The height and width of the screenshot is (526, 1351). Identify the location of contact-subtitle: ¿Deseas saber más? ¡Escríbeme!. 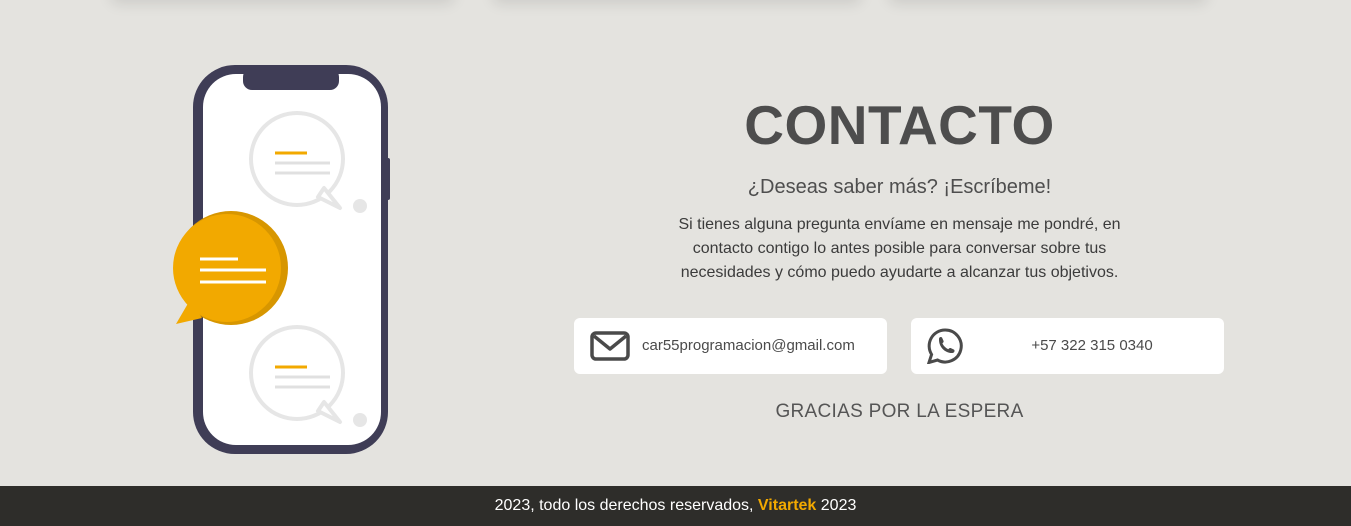
(899, 187).